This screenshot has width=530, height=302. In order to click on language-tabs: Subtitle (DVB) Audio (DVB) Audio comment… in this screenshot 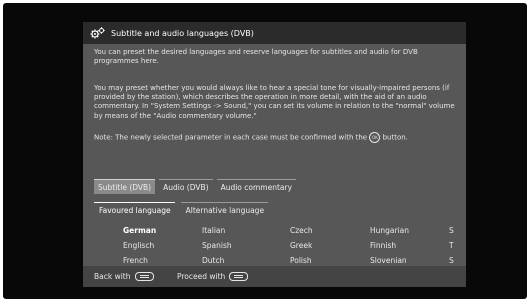, I will do `click(197, 186)`.